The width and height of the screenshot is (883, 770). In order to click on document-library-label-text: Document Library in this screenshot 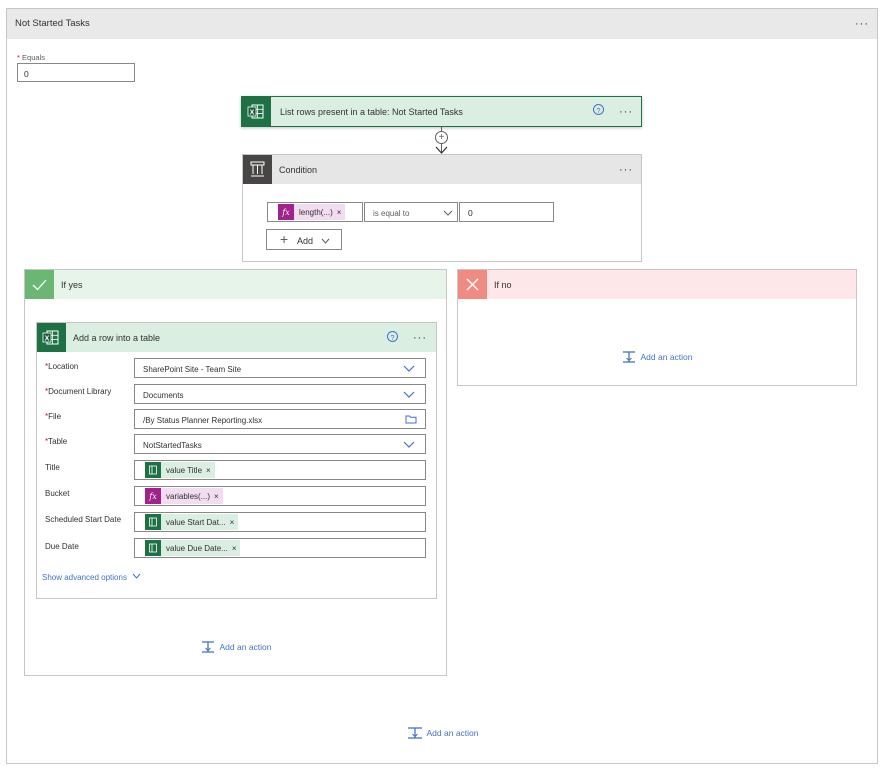, I will do `click(80, 391)`.